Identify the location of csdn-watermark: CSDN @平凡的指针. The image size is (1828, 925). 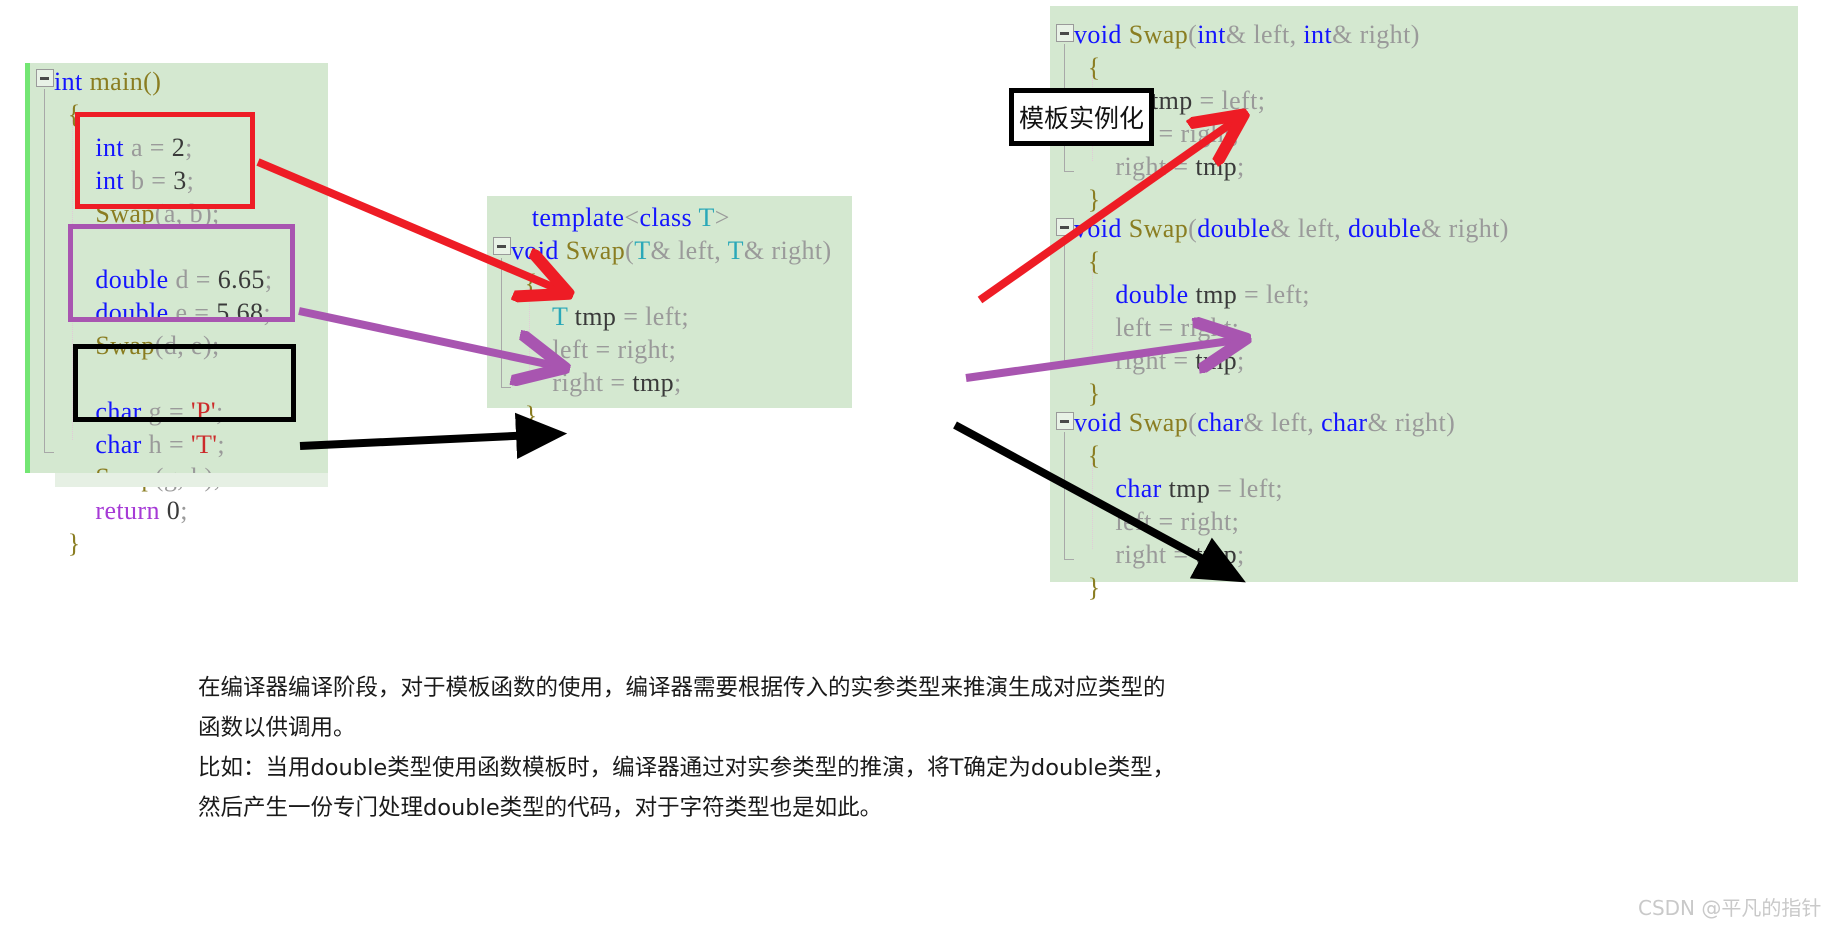
(1730, 908).